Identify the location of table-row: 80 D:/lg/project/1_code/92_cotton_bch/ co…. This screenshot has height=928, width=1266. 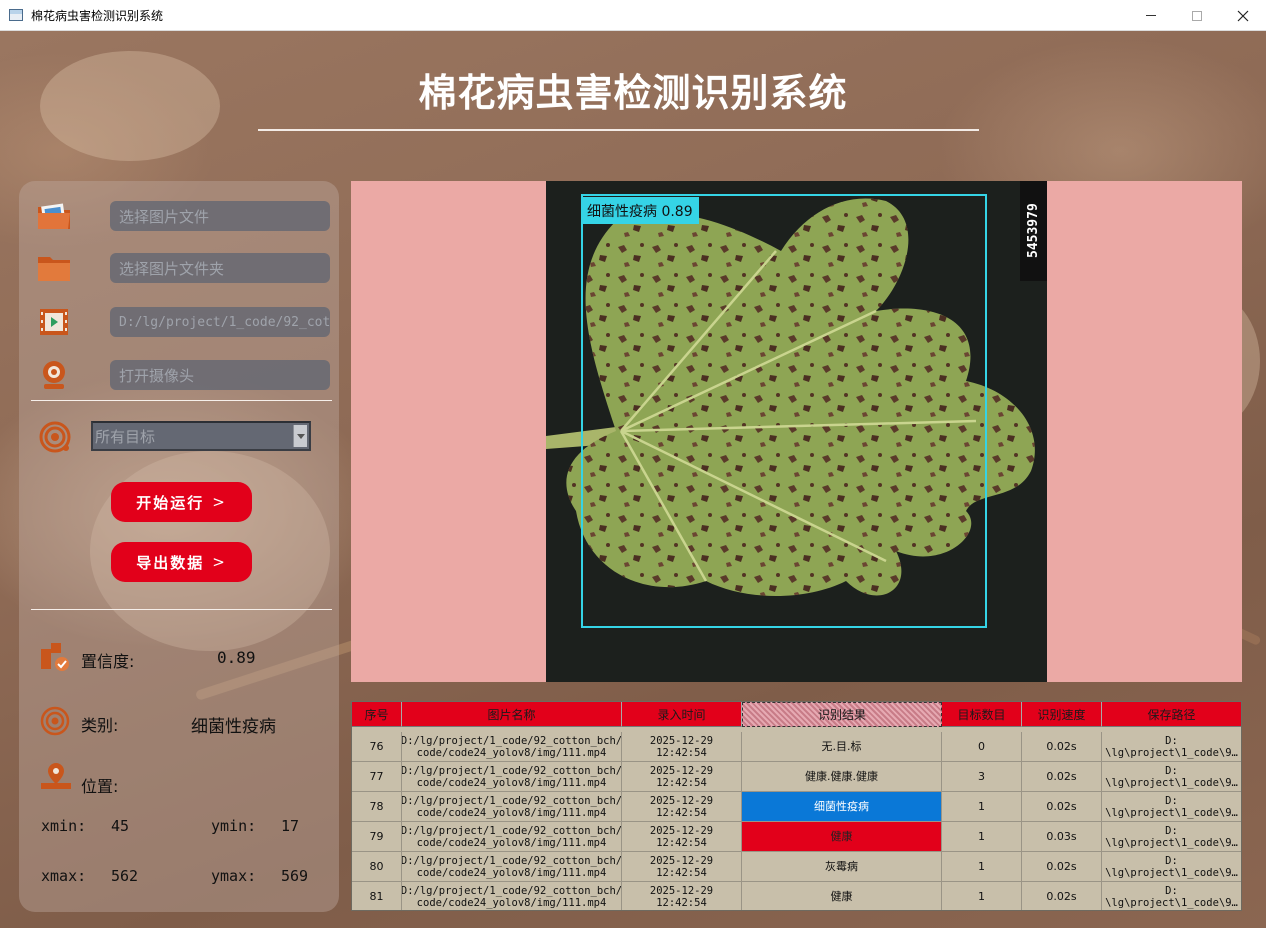
(796, 867).